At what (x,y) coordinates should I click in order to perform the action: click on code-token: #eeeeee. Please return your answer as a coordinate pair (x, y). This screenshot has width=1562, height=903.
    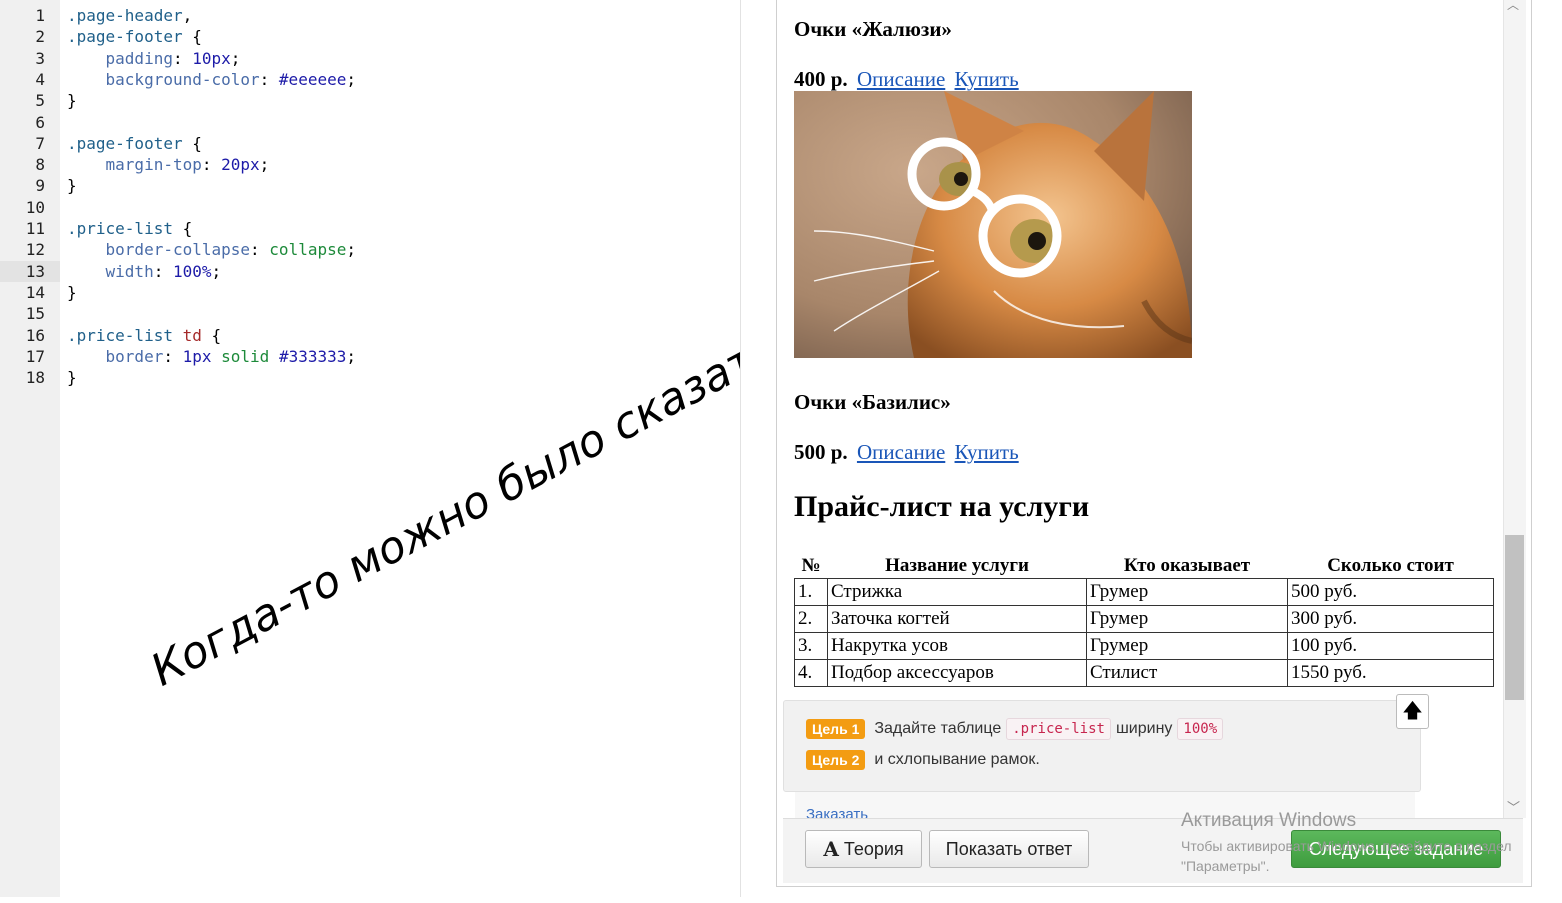
    Looking at the image, I should click on (312, 79).